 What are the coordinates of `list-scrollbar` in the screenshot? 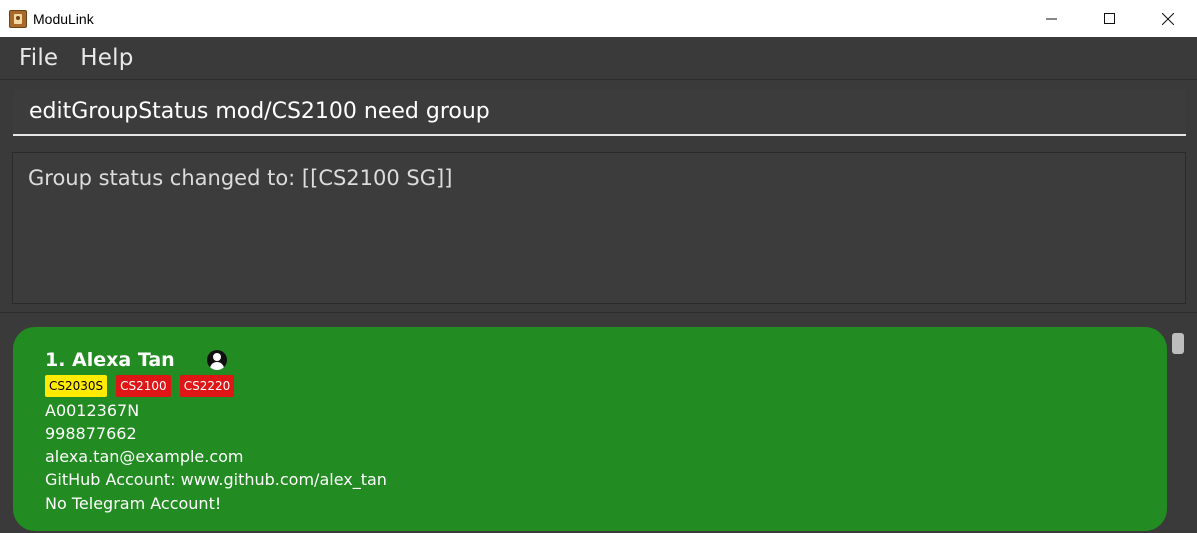 It's located at (1178, 343).